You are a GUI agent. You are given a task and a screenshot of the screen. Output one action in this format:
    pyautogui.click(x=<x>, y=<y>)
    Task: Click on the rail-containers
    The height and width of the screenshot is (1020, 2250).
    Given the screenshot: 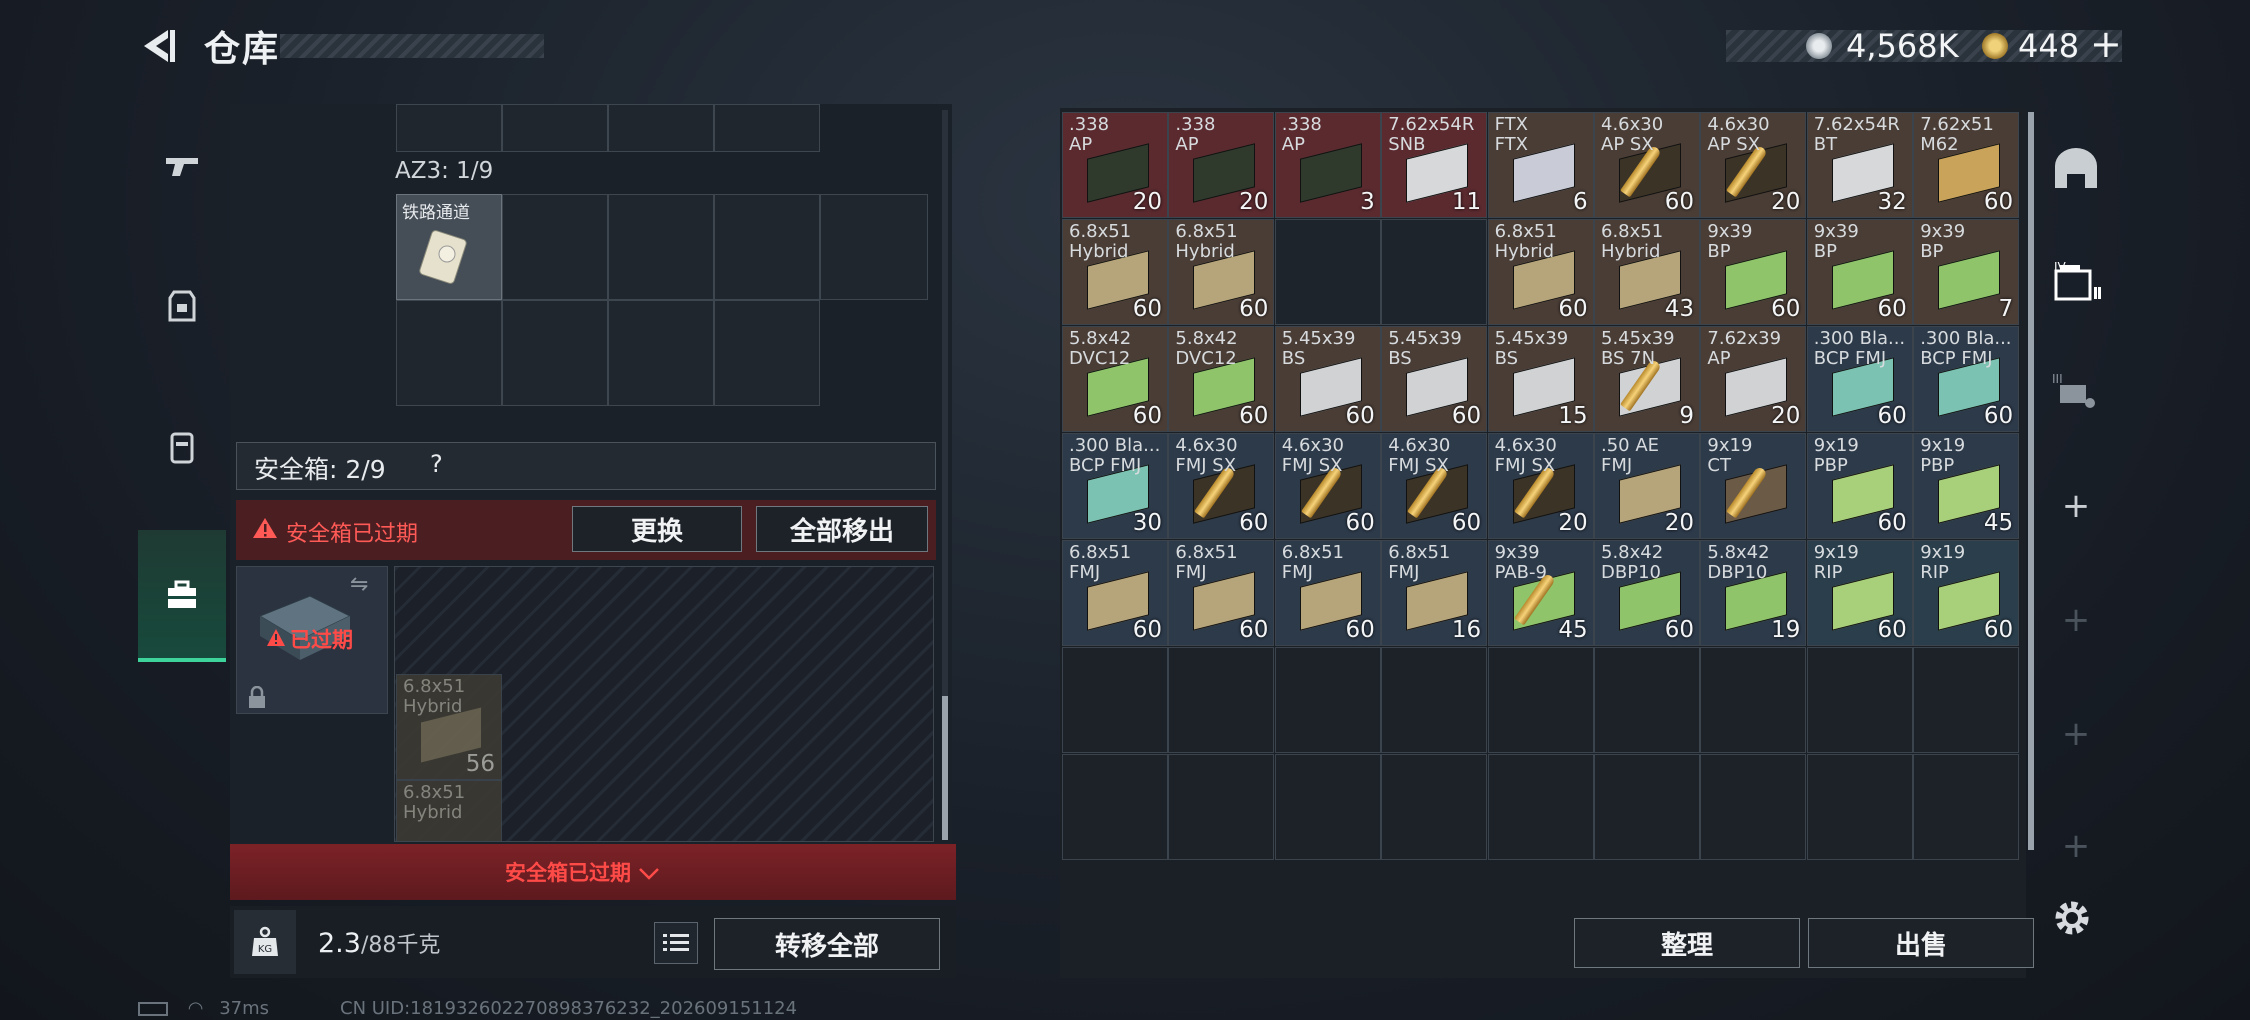 What is the action you would take?
    pyautogui.click(x=182, y=446)
    